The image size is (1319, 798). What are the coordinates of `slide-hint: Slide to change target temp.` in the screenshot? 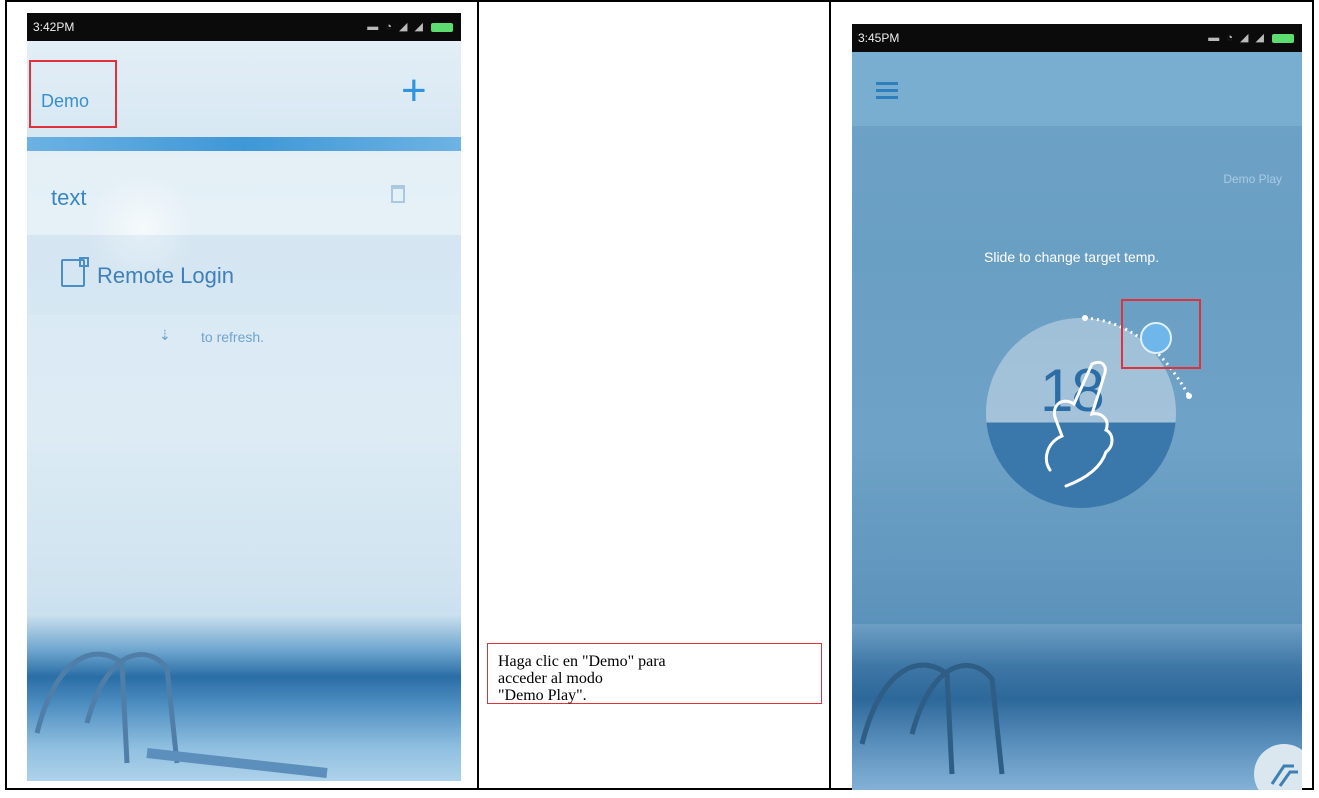 It's located at (1072, 257).